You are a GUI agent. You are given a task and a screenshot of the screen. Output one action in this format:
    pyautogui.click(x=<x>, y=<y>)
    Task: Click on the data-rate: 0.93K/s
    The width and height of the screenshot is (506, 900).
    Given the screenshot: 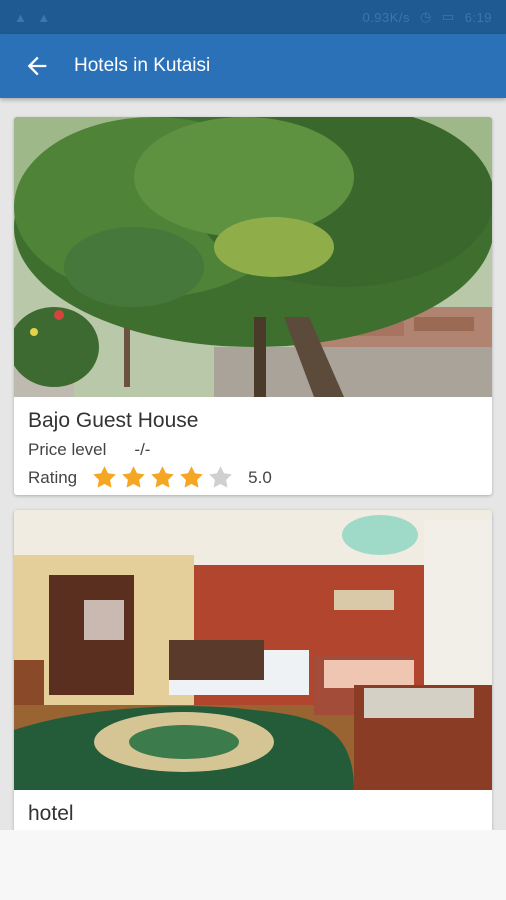 What is the action you would take?
    pyautogui.click(x=386, y=17)
    